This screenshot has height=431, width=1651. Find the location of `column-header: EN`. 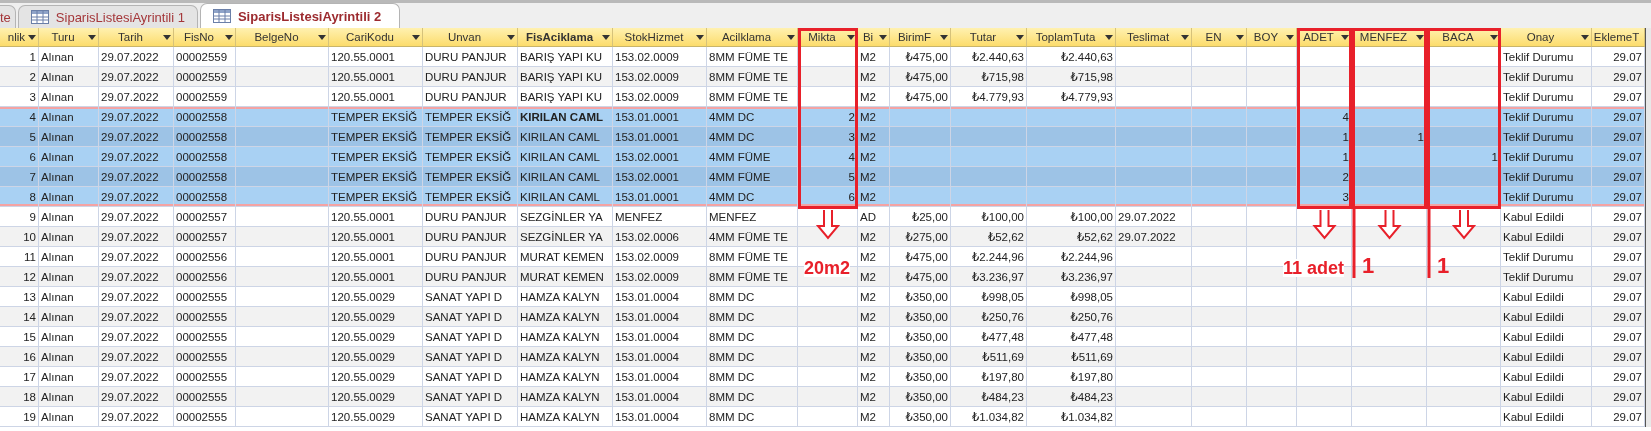

column-header: EN is located at coordinates (1219, 37).